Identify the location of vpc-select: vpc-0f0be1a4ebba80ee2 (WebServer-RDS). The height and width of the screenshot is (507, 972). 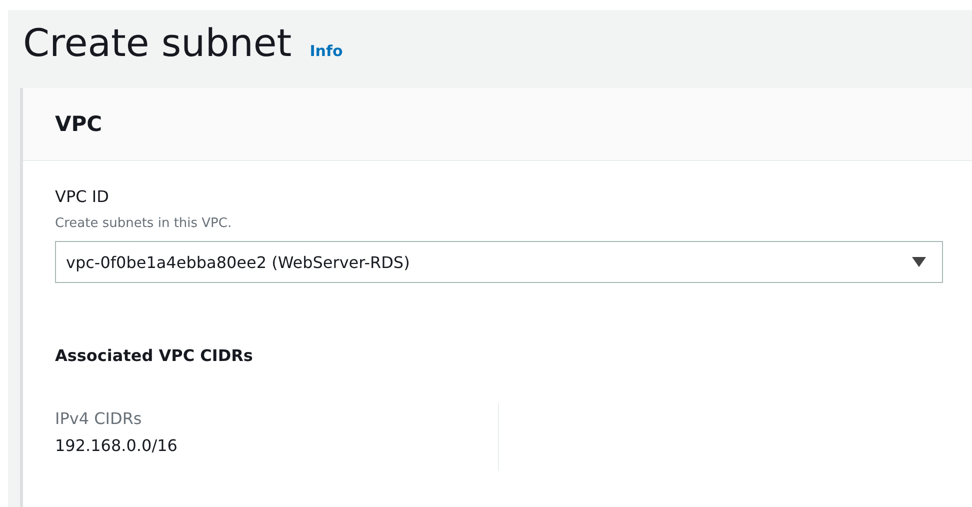
(499, 262).